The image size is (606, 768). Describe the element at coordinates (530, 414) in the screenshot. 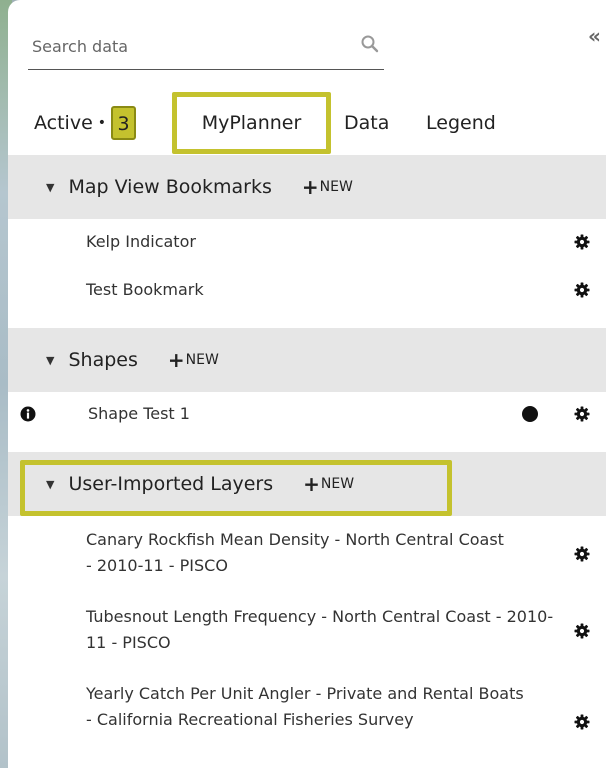

I see `circle-icon` at that location.